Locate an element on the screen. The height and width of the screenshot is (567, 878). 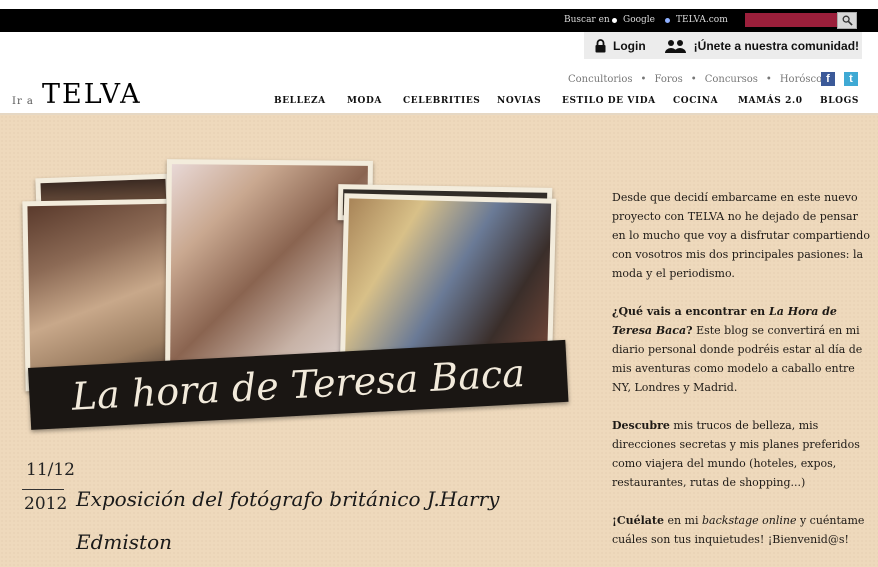
facebook-icon: f is located at coordinates (828, 79).